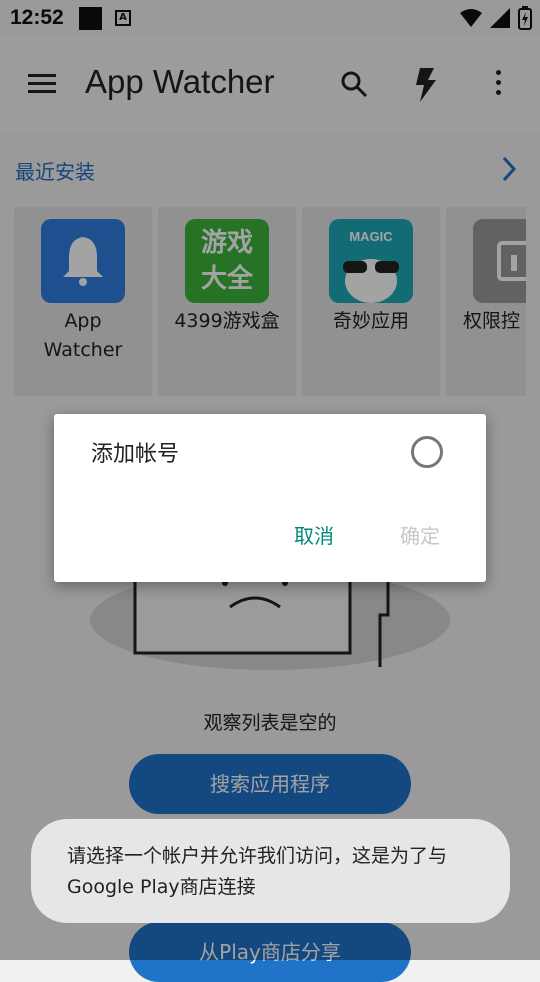  I want to click on add-account-option-label: 添加帐号, so click(135, 454).